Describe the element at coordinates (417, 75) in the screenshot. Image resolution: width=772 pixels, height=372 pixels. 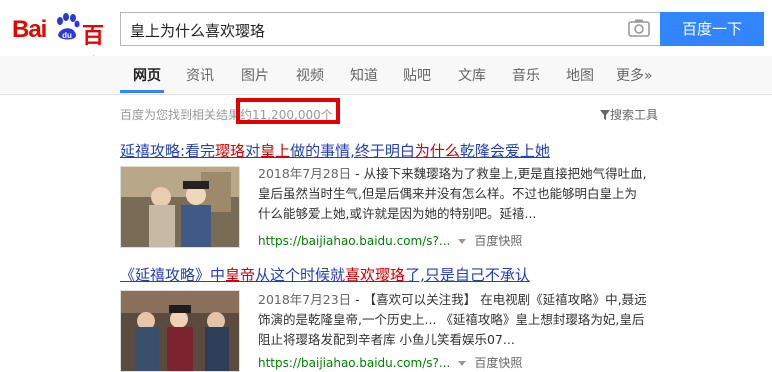
I see `tab-tieba: 贴吧` at that location.